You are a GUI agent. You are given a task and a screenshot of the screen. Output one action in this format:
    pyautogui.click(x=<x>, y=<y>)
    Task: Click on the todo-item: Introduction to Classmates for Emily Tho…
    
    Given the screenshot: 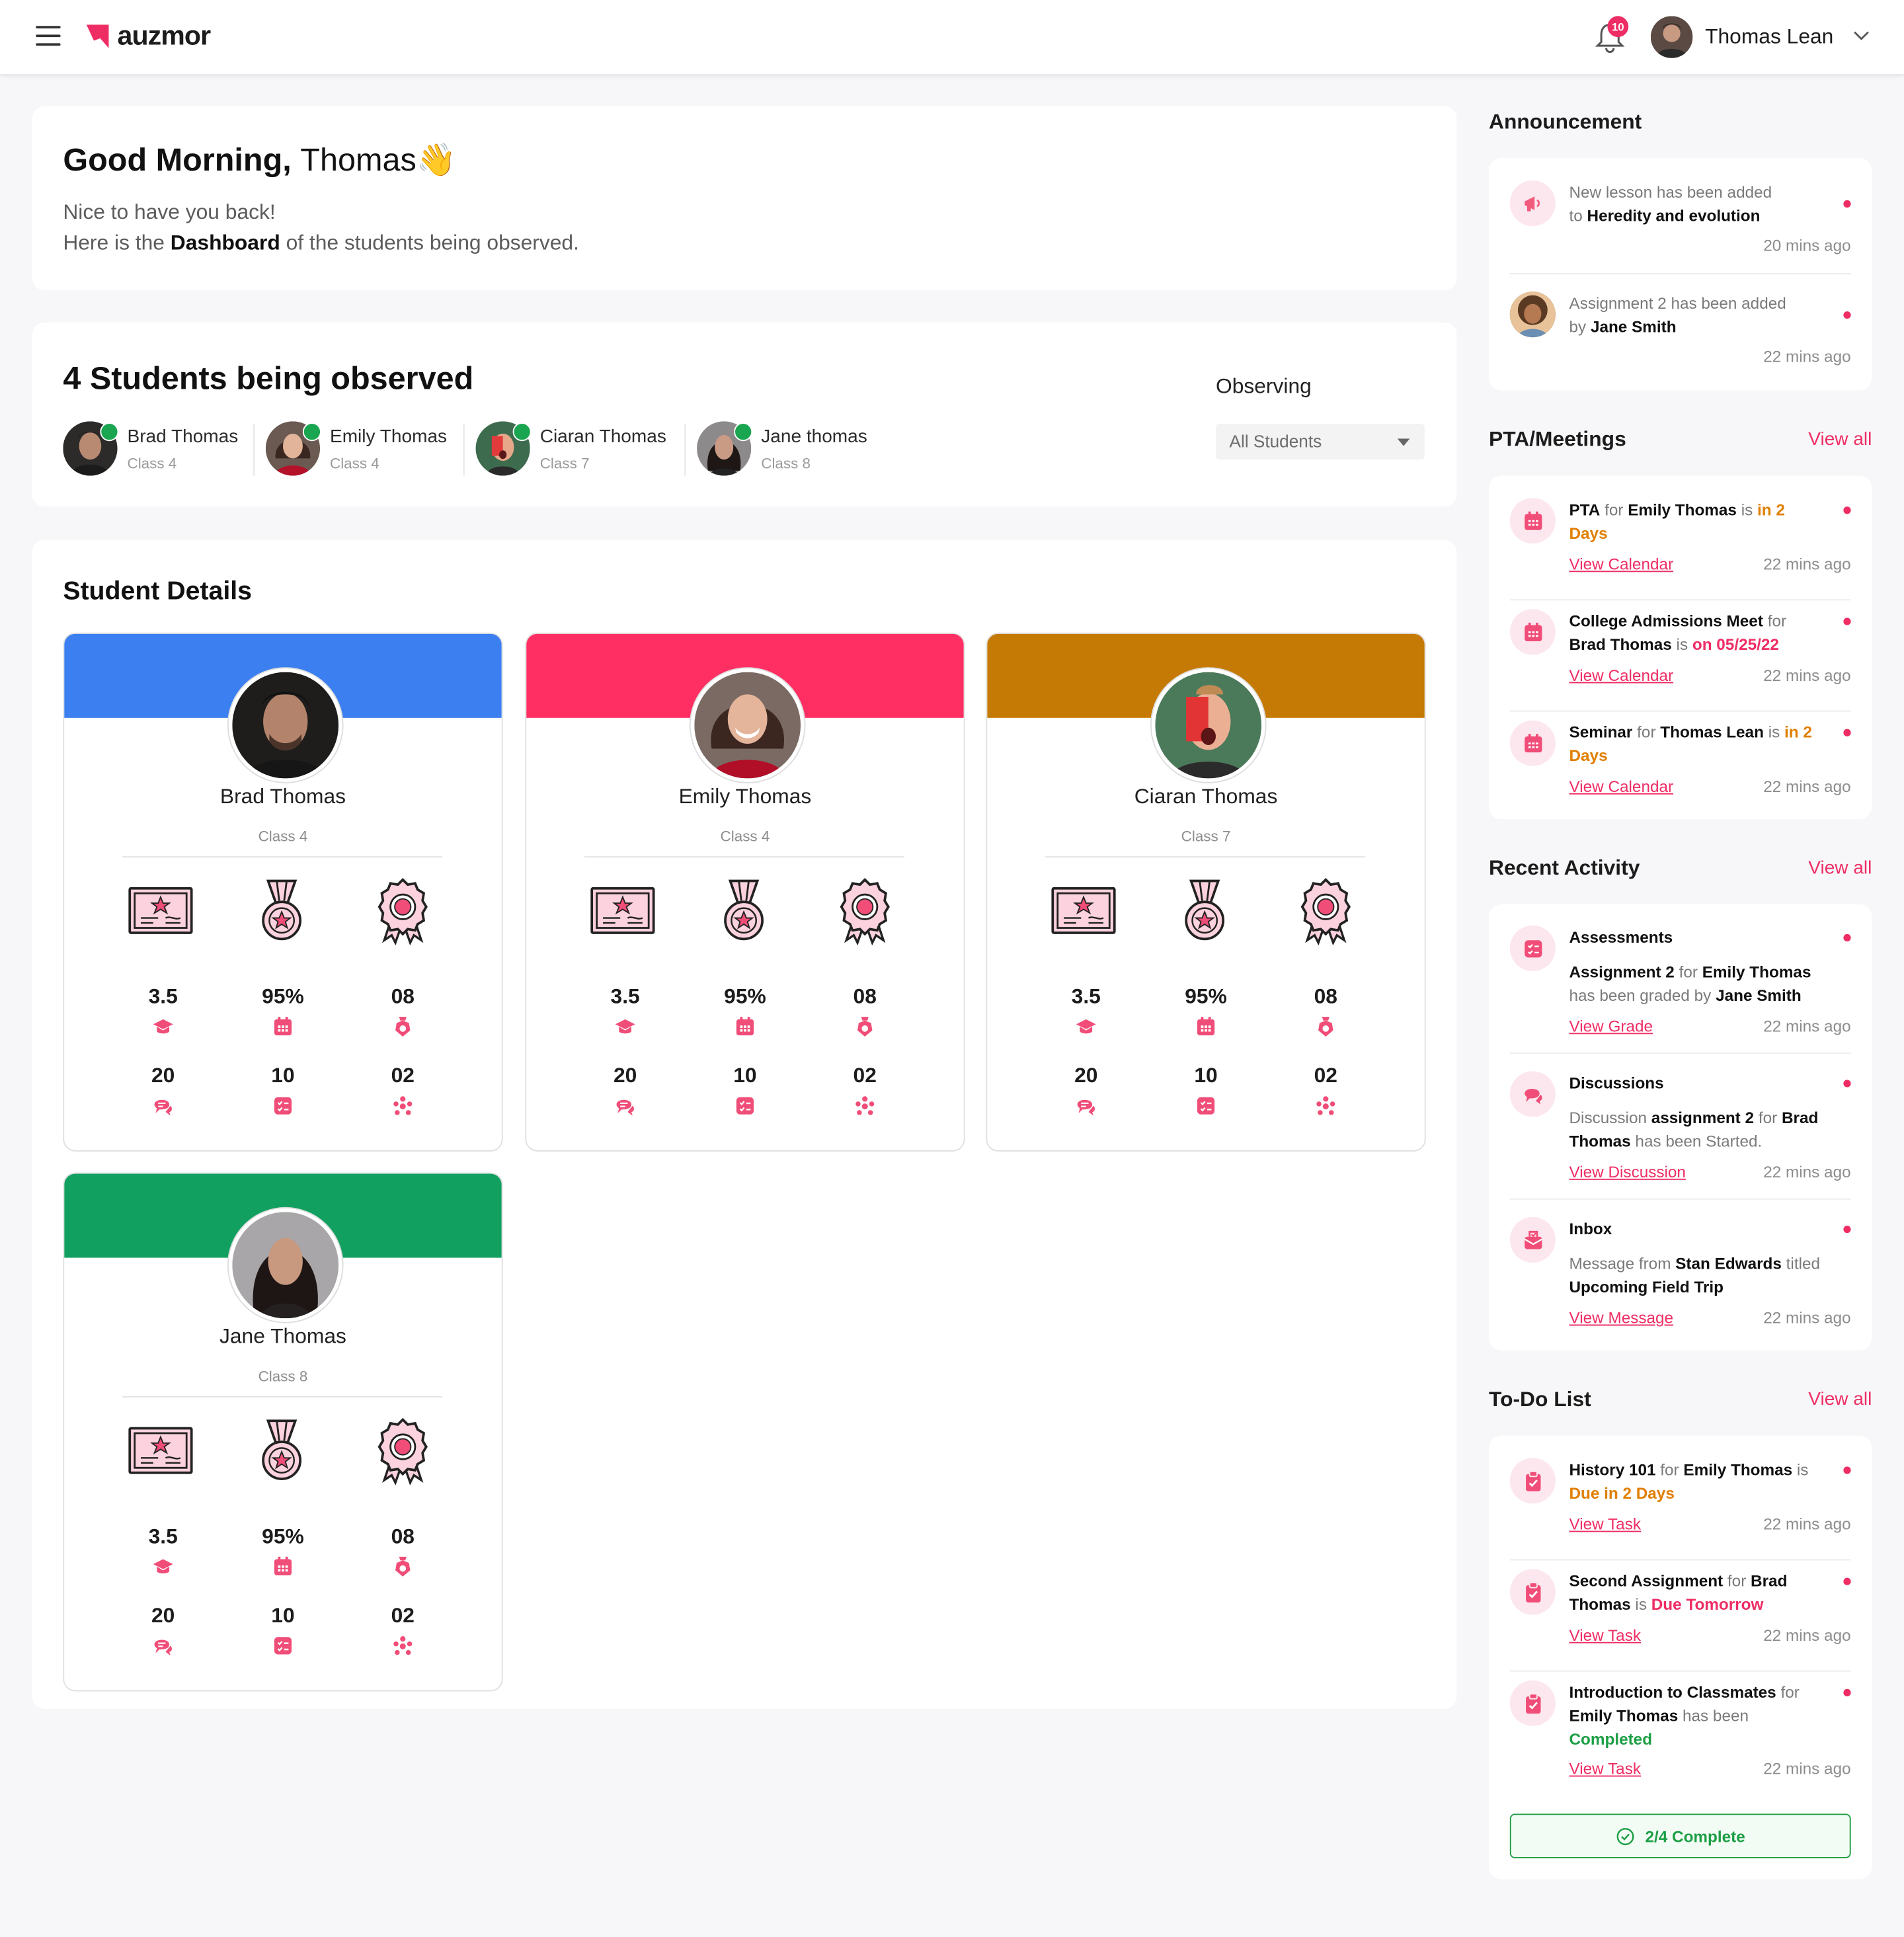 What is the action you would take?
    pyautogui.click(x=1680, y=1734)
    